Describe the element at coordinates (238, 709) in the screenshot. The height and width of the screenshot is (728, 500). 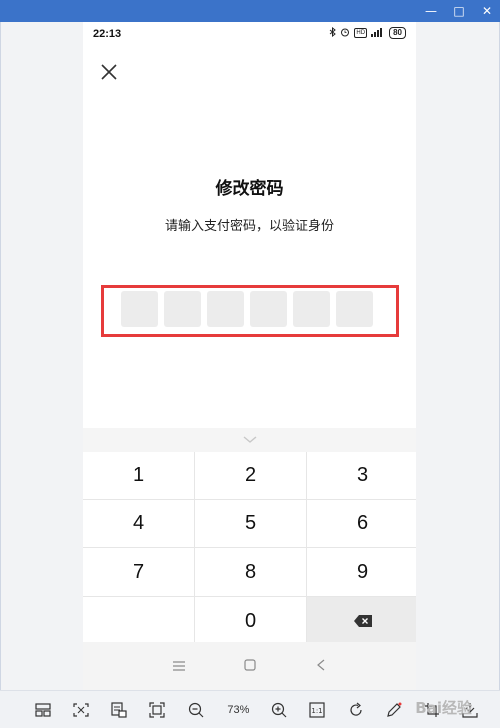
I see `zoom-level: 73%` at that location.